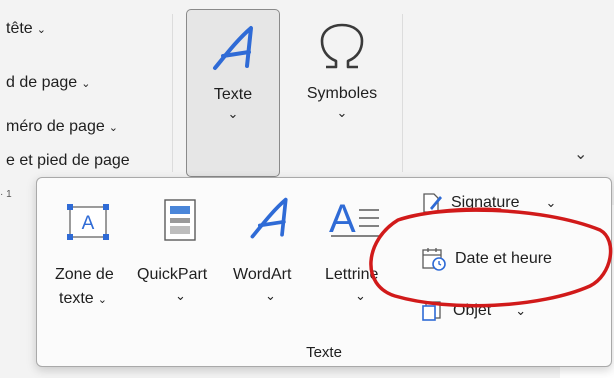 The height and width of the screenshot is (378, 614). I want to click on quickpart-label: QuickPart, so click(172, 274).